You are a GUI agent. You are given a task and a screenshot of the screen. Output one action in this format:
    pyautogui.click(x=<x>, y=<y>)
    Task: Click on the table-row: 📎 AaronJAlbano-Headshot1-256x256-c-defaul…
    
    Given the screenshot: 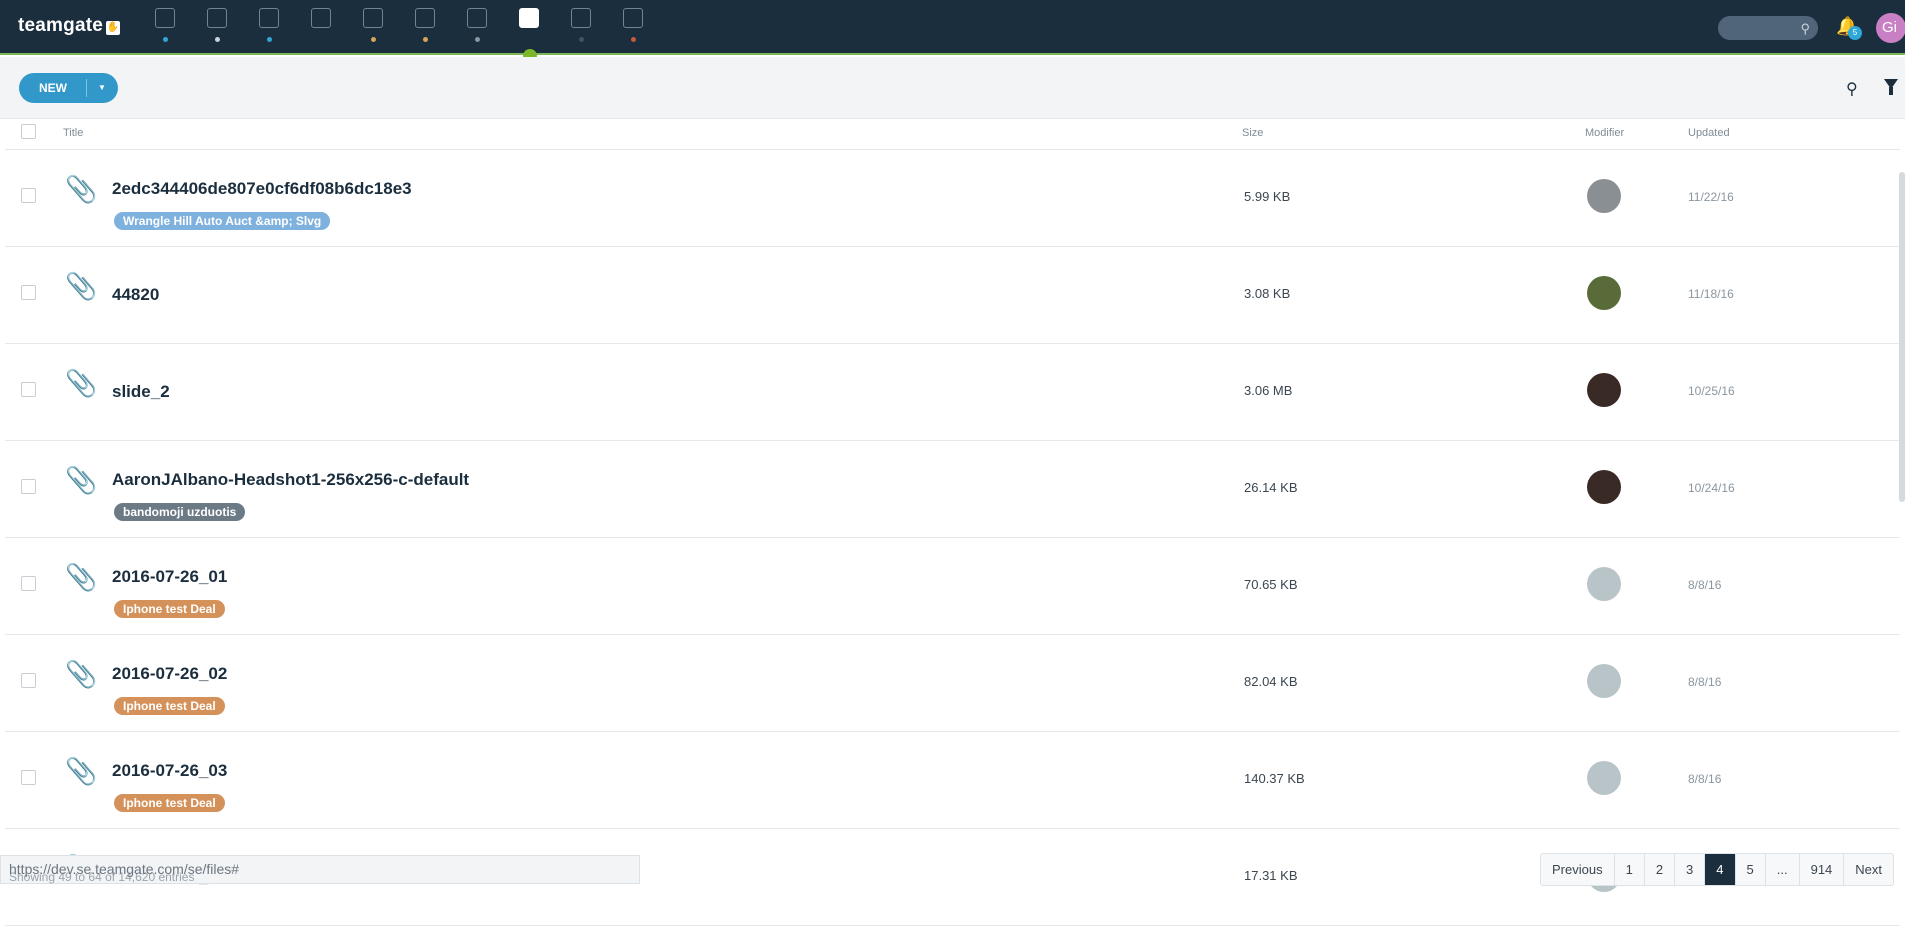 What is the action you would take?
    pyautogui.click(x=952, y=489)
    